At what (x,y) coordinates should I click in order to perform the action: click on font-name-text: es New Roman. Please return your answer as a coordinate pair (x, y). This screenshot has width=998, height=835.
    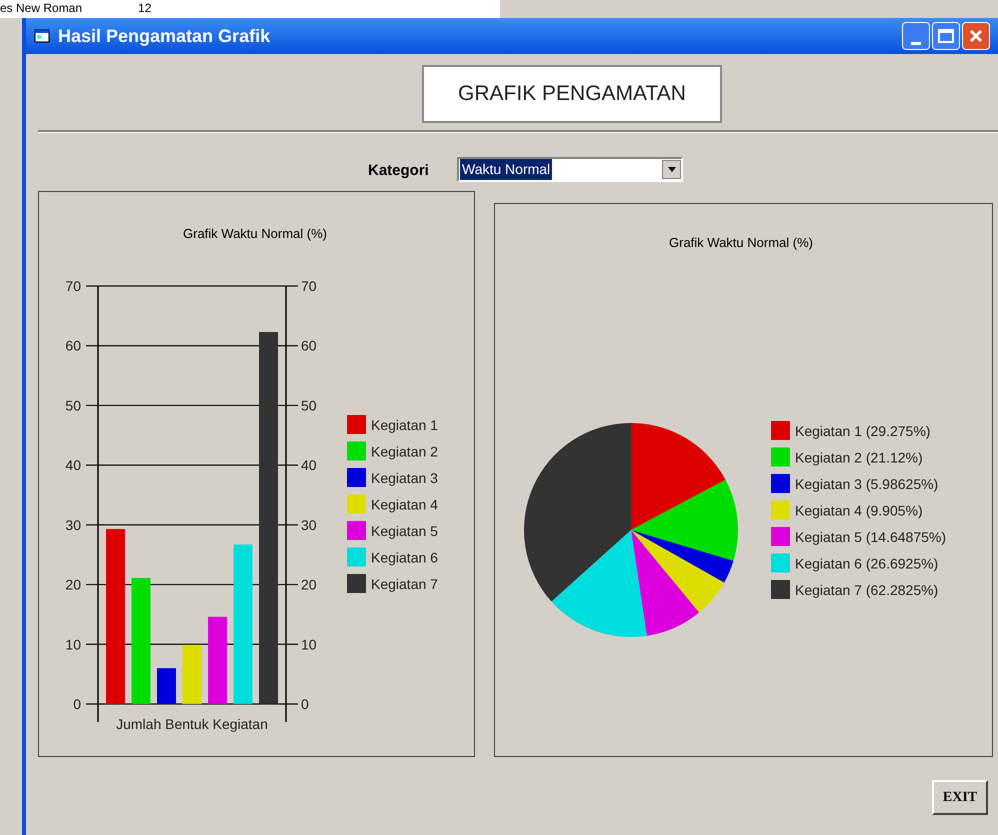
    Looking at the image, I should click on (41, 8).